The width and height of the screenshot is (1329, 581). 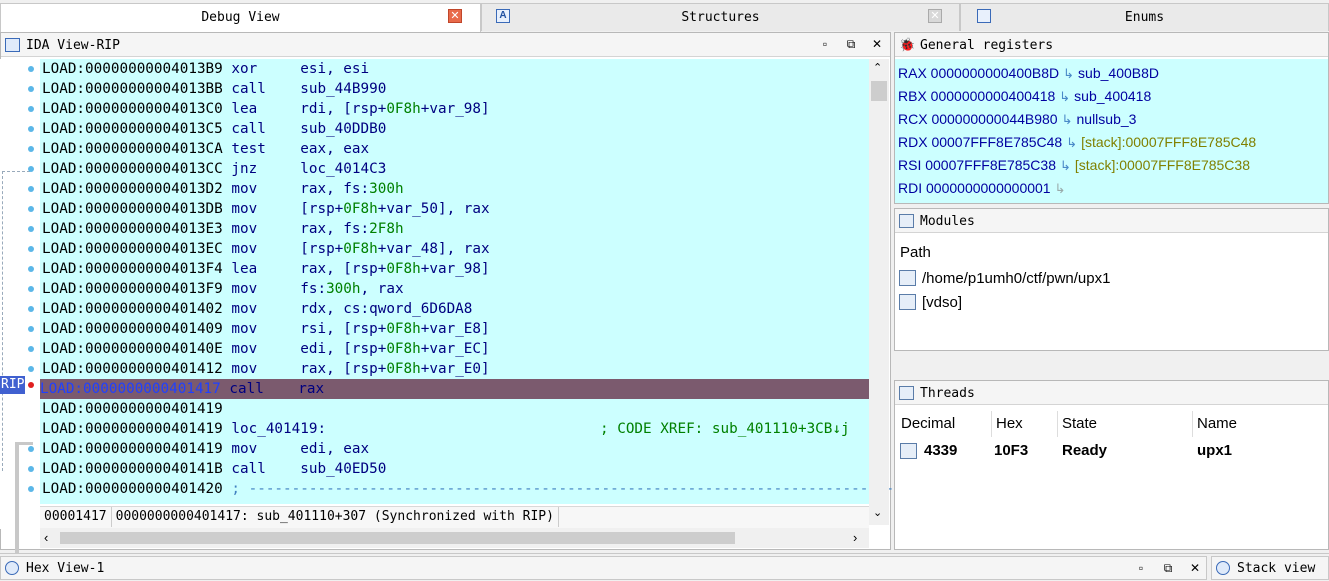 What do you see at coordinates (205, 449) in the screenshot?
I see `disasm-line: LOAD:0000000000401419 mov edi, eax` at bounding box center [205, 449].